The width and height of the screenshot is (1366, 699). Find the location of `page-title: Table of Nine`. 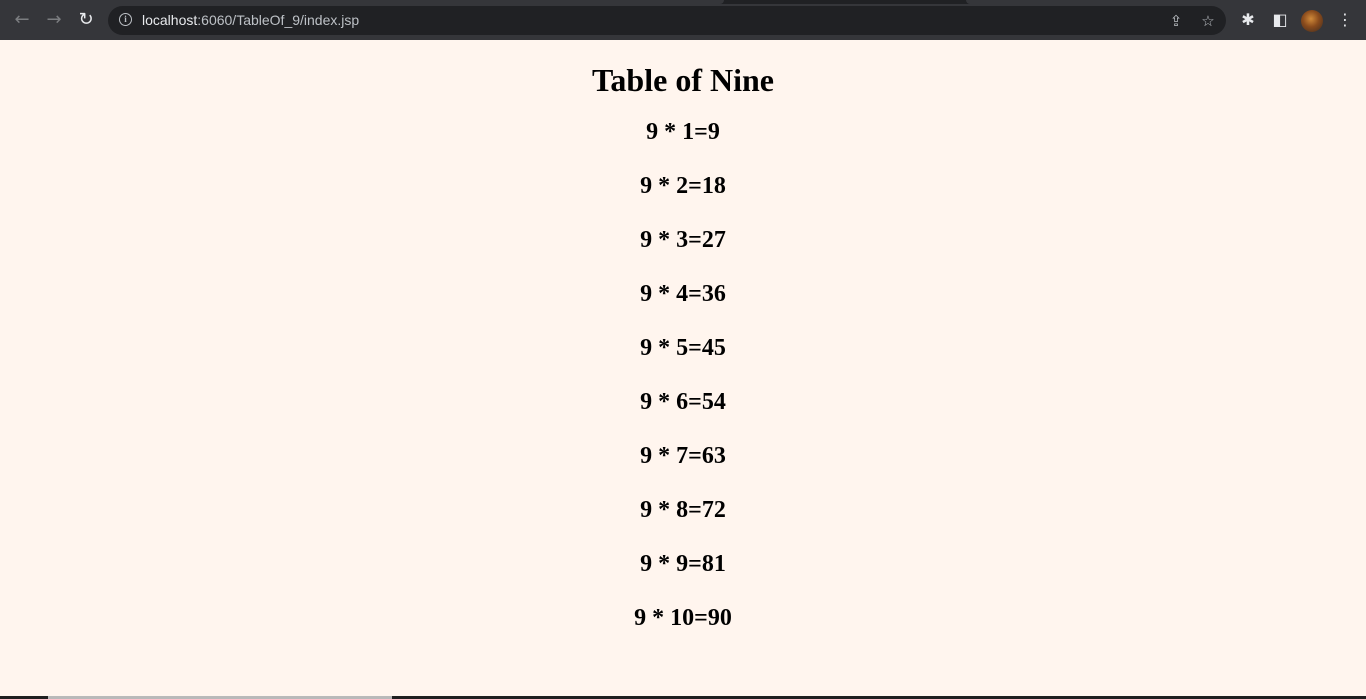

page-title: Table of Nine is located at coordinates (683, 80).